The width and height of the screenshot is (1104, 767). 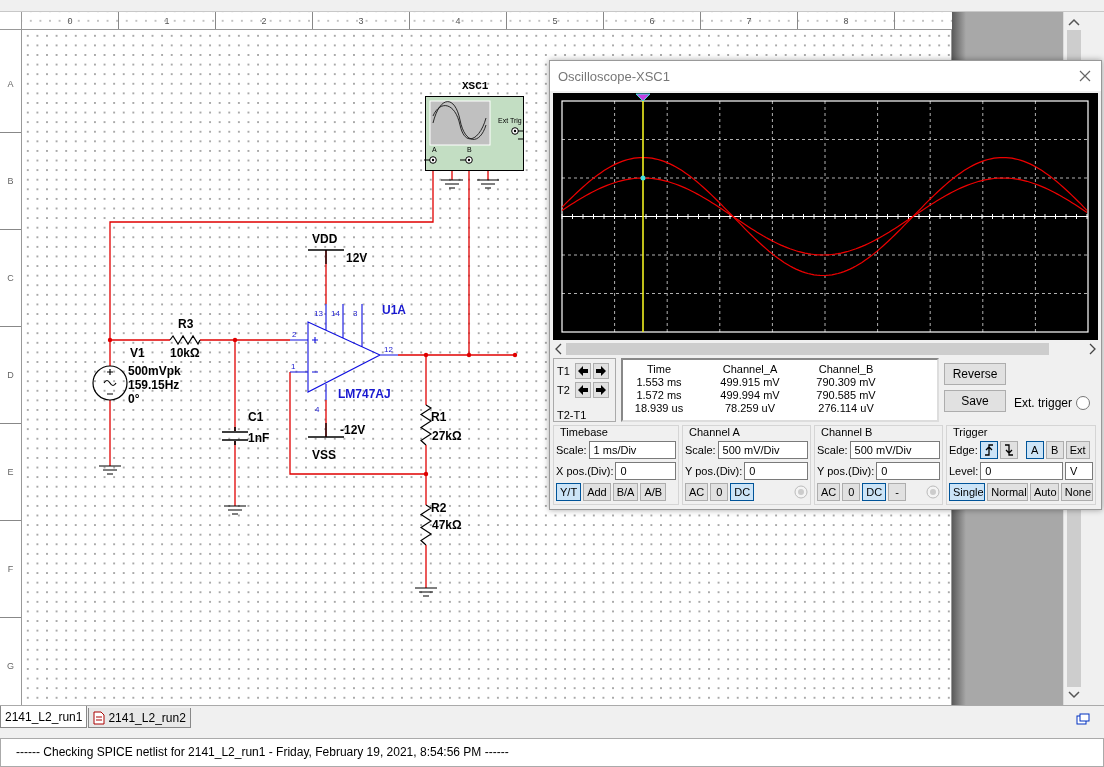 What do you see at coordinates (1074, 22) in the screenshot?
I see `scroll-up-icon` at bounding box center [1074, 22].